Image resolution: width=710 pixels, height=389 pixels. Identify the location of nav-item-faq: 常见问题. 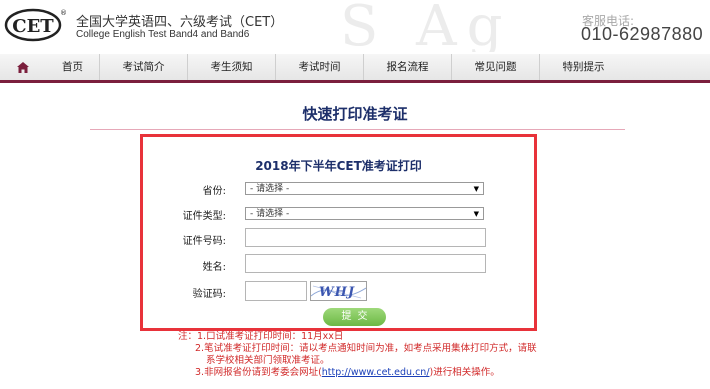
(495, 67).